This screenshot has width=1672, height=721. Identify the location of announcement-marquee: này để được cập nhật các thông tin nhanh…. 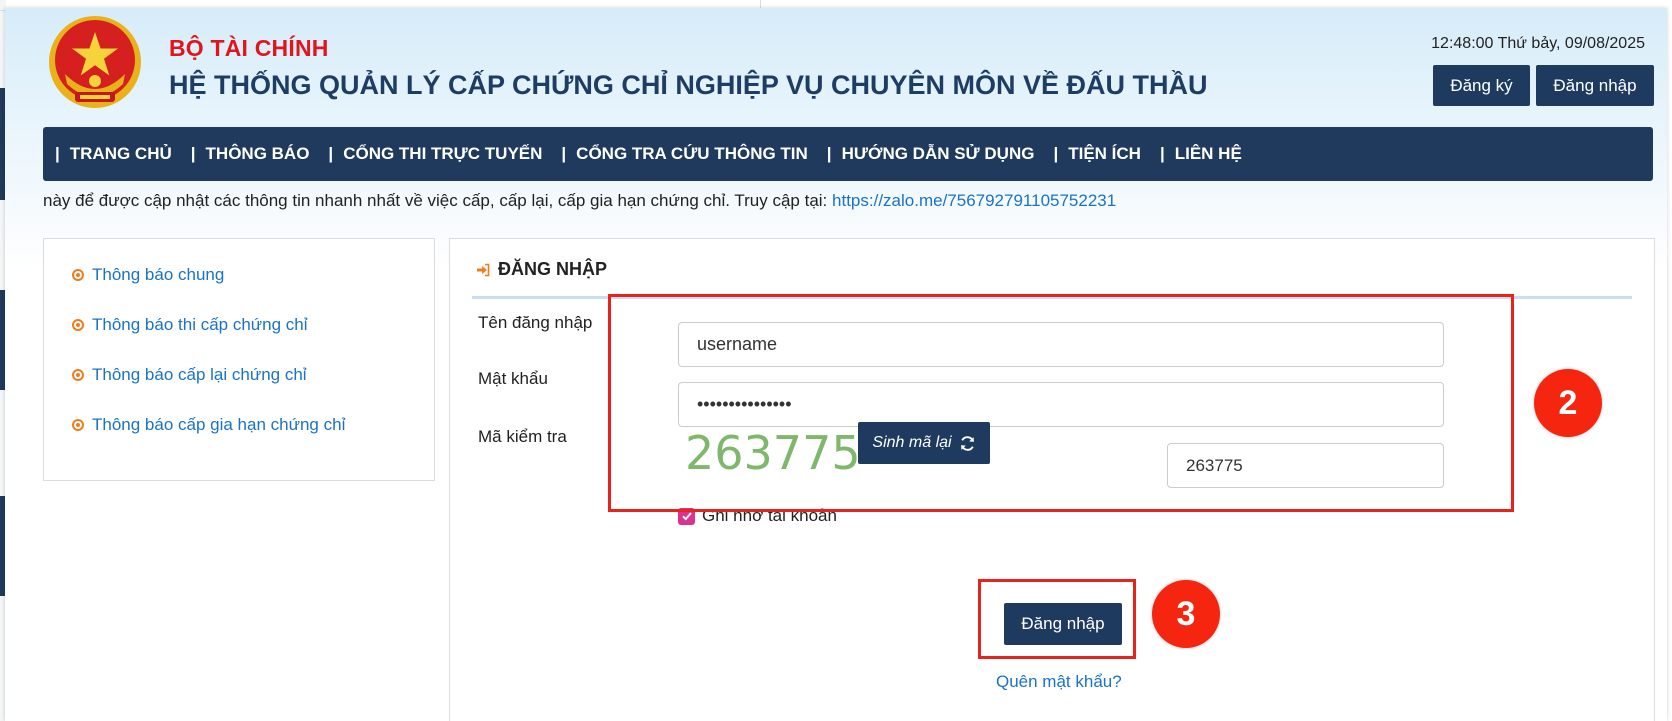
(853, 201).